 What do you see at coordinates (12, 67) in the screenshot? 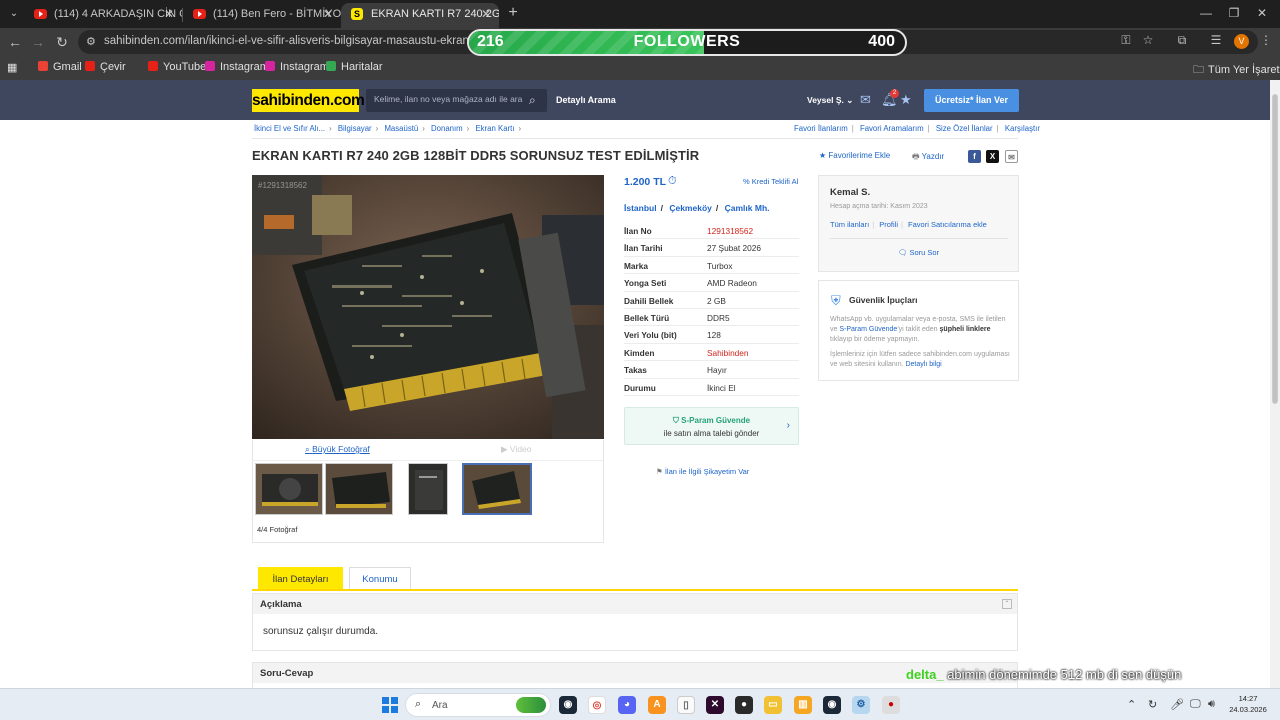
I see `apps-grid-icon: ▦` at bounding box center [12, 67].